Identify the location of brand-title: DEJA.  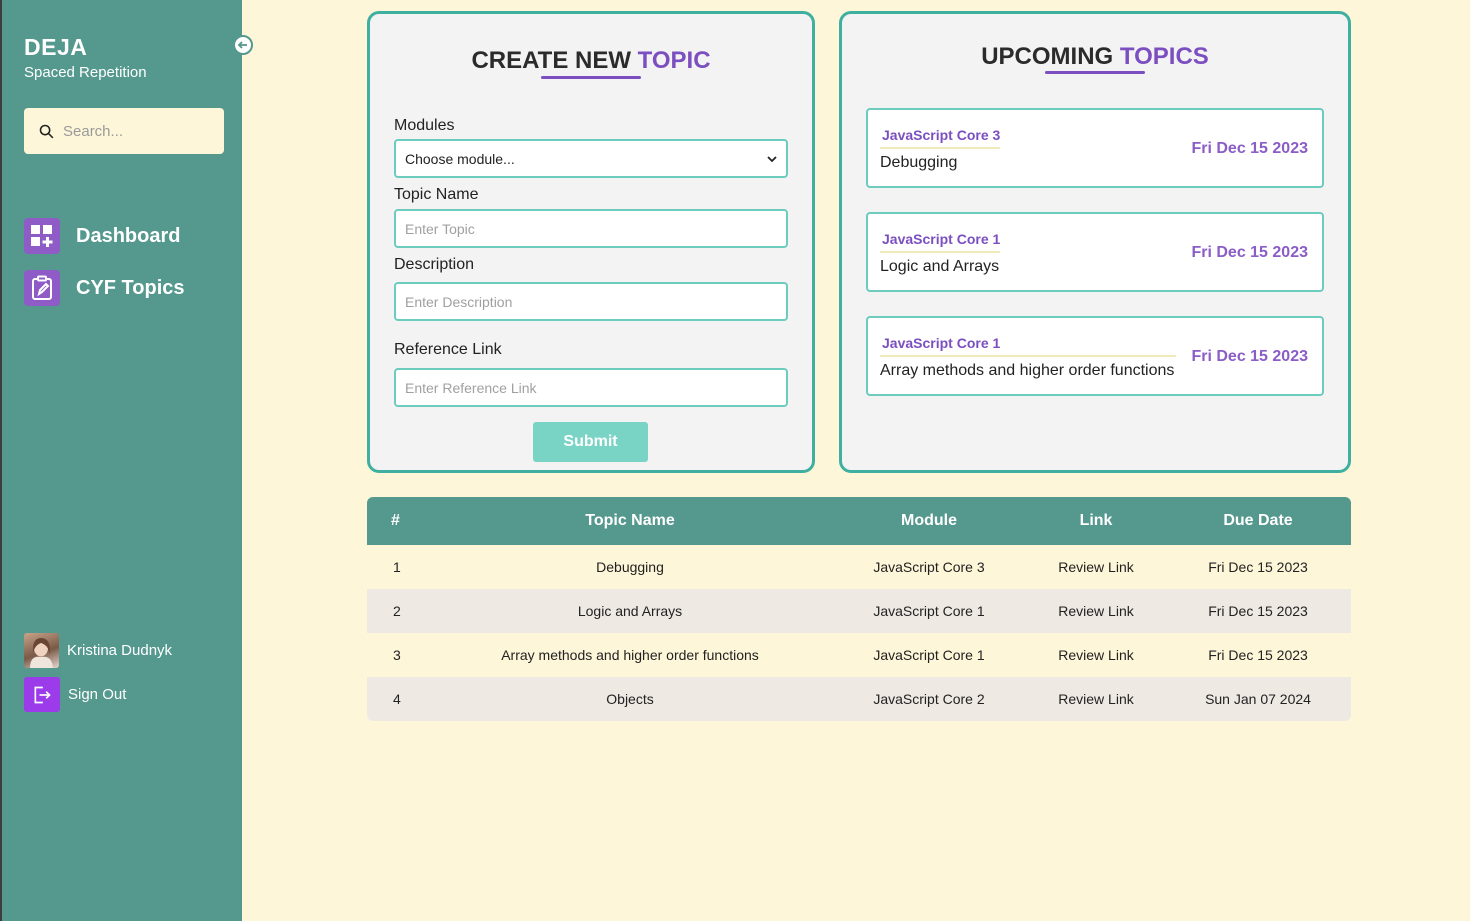
(56, 47).